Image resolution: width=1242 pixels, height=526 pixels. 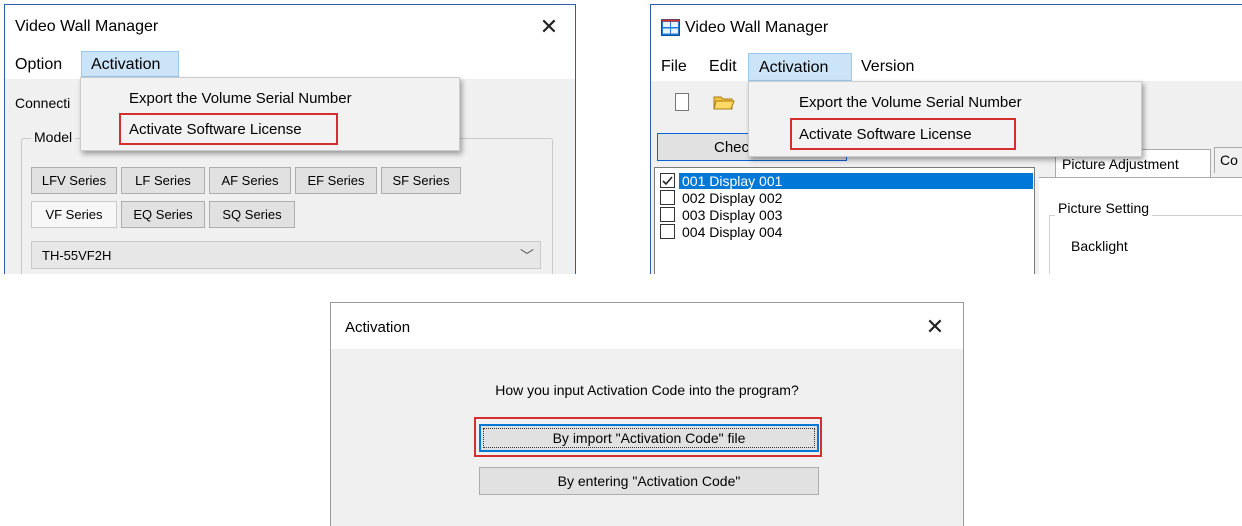 I want to click on menu-edit: Edit, so click(x=723, y=67).